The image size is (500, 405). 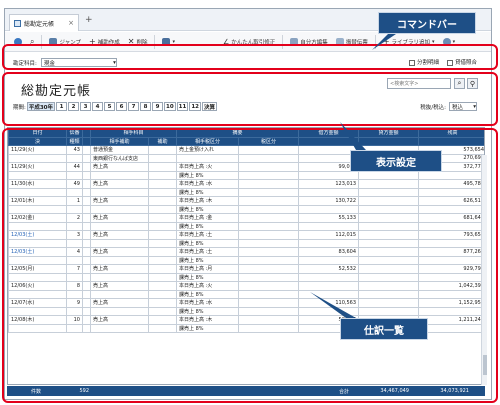 I want to click on journal-list-pointer, so click(x=333, y=305).